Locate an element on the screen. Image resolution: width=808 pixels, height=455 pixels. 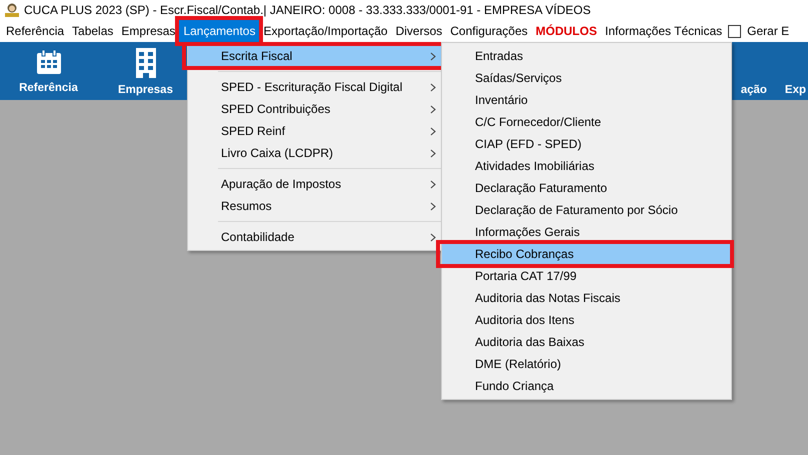
menu-item: Diversos is located at coordinates (419, 31).